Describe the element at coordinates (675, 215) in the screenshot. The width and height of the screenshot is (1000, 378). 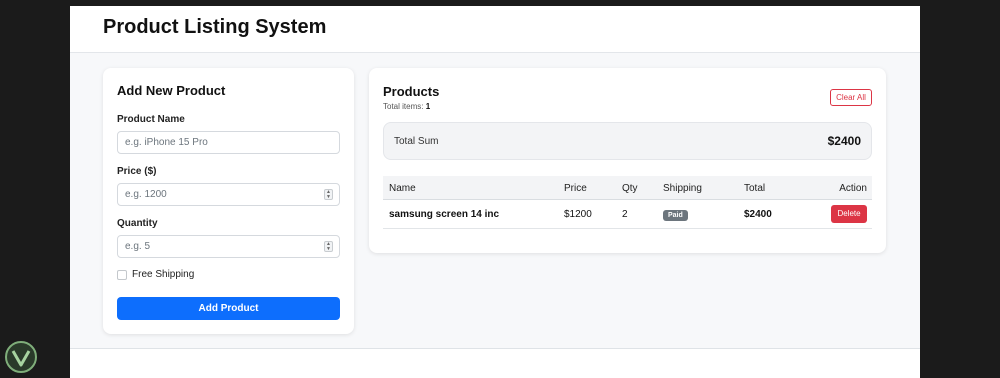
I see `shipping-status-badge: Paid` at that location.